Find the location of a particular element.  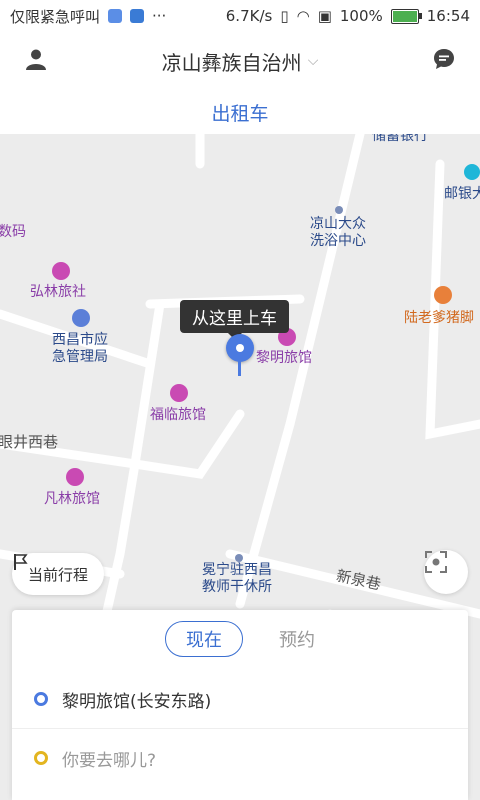

status-bar: 仅限紧急呼叫 ··· 6.7K/s ▯ ◠ ▣ 100% 16:54 is located at coordinates (240, 16).